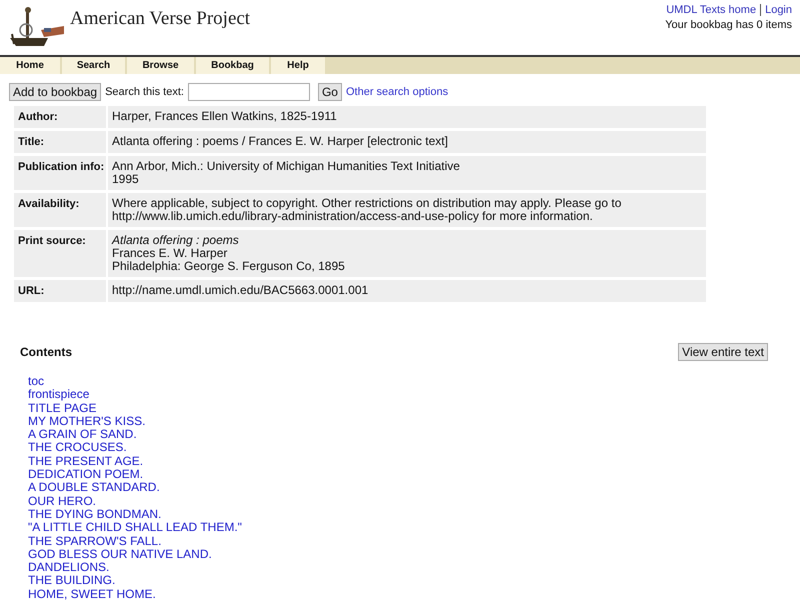  What do you see at coordinates (31, 65) in the screenshot?
I see `nav-tab: Home` at bounding box center [31, 65].